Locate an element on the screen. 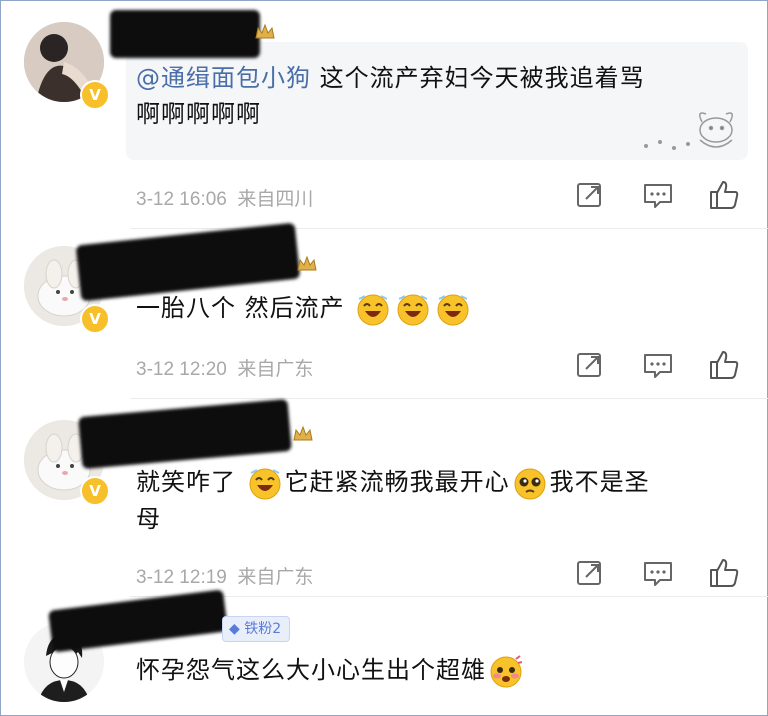 This screenshot has height=716, width=768. mention-link: @通缉面包小狗 is located at coordinates (223, 78).